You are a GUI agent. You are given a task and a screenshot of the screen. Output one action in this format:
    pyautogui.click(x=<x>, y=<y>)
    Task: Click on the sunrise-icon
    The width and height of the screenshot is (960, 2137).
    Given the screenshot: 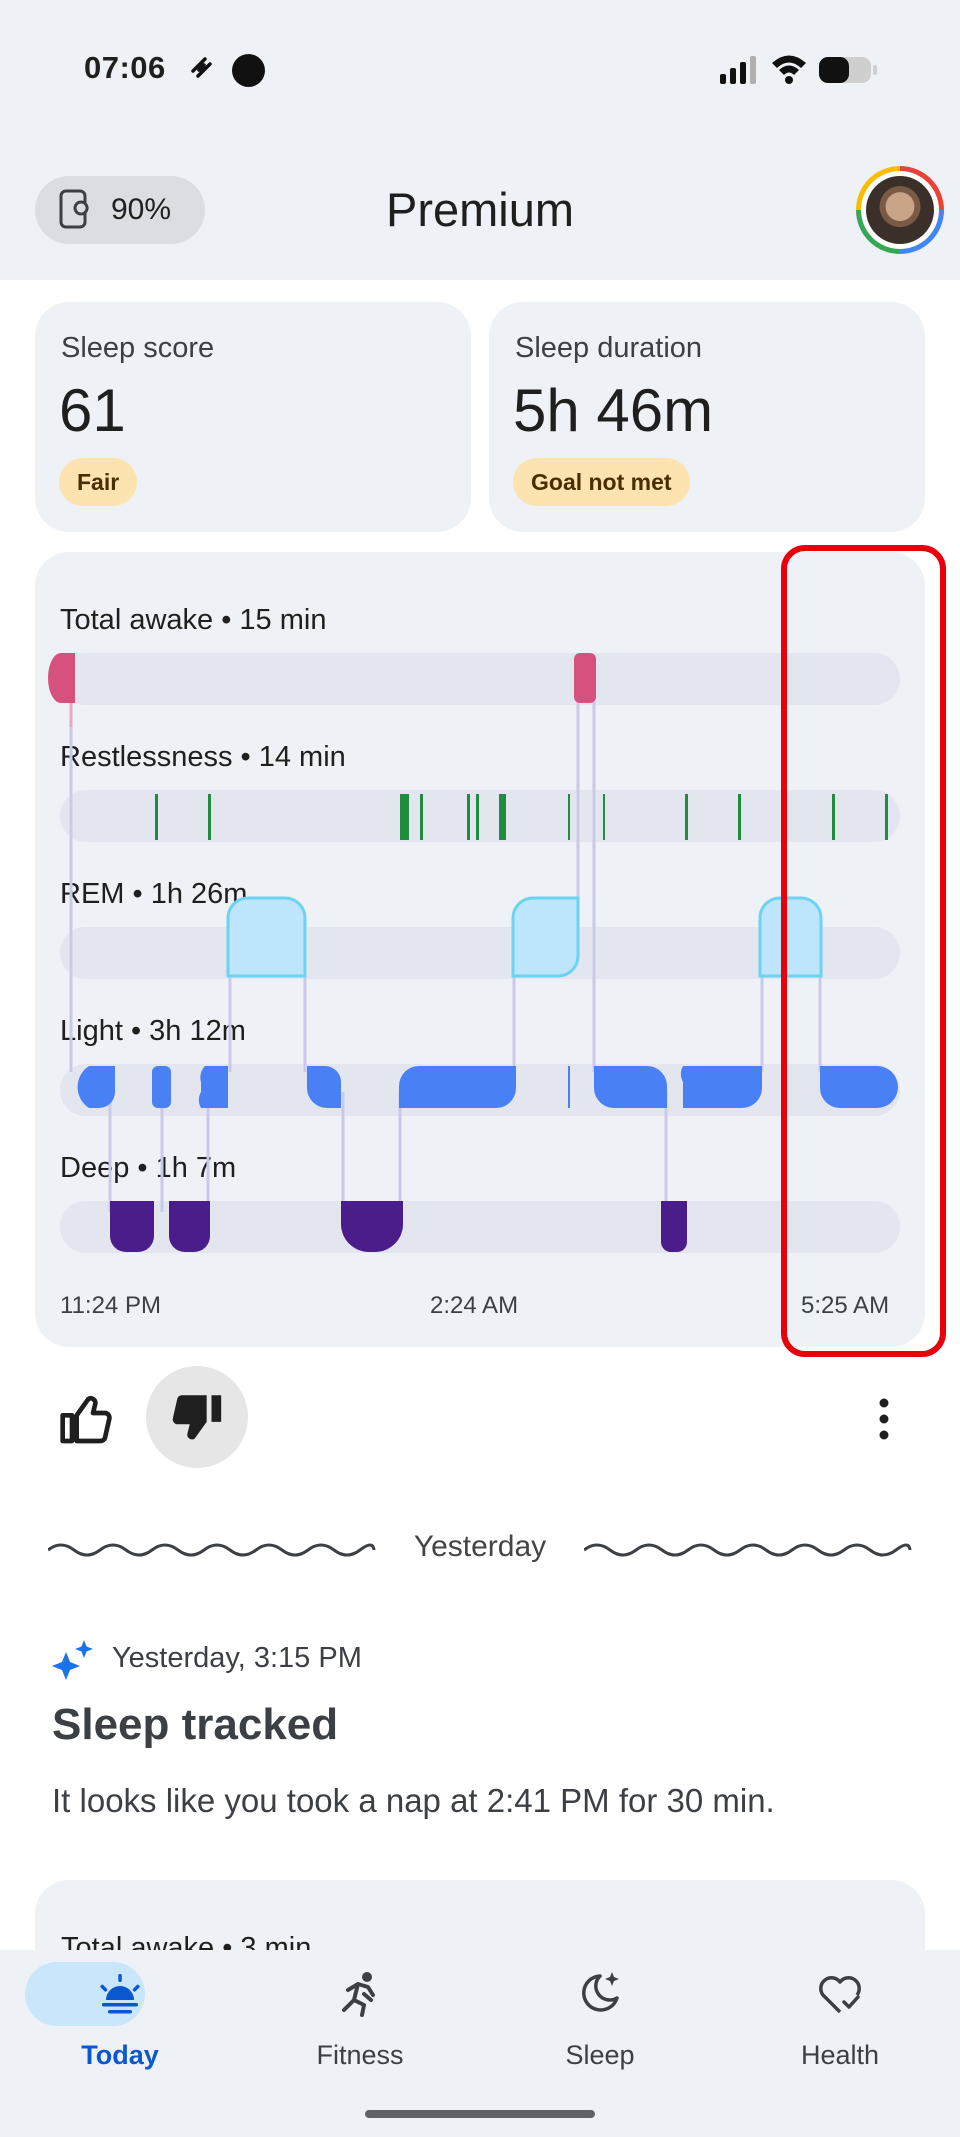 What is the action you would take?
    pyautogui.click(x=120, y=1994)
    